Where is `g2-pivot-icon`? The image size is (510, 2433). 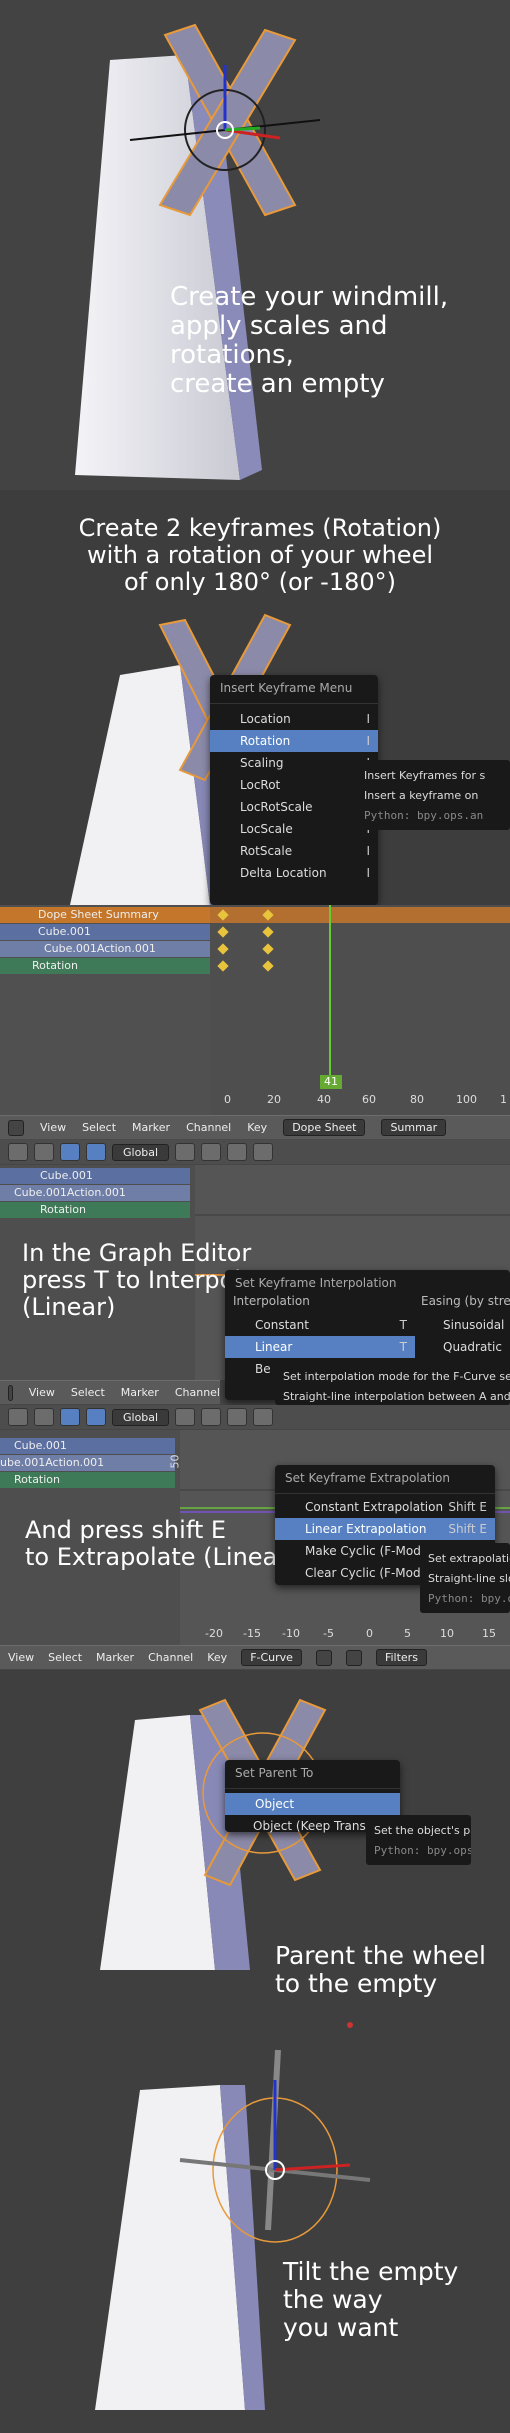
g2-pivot-icon is located at coordinates (323, 1657).